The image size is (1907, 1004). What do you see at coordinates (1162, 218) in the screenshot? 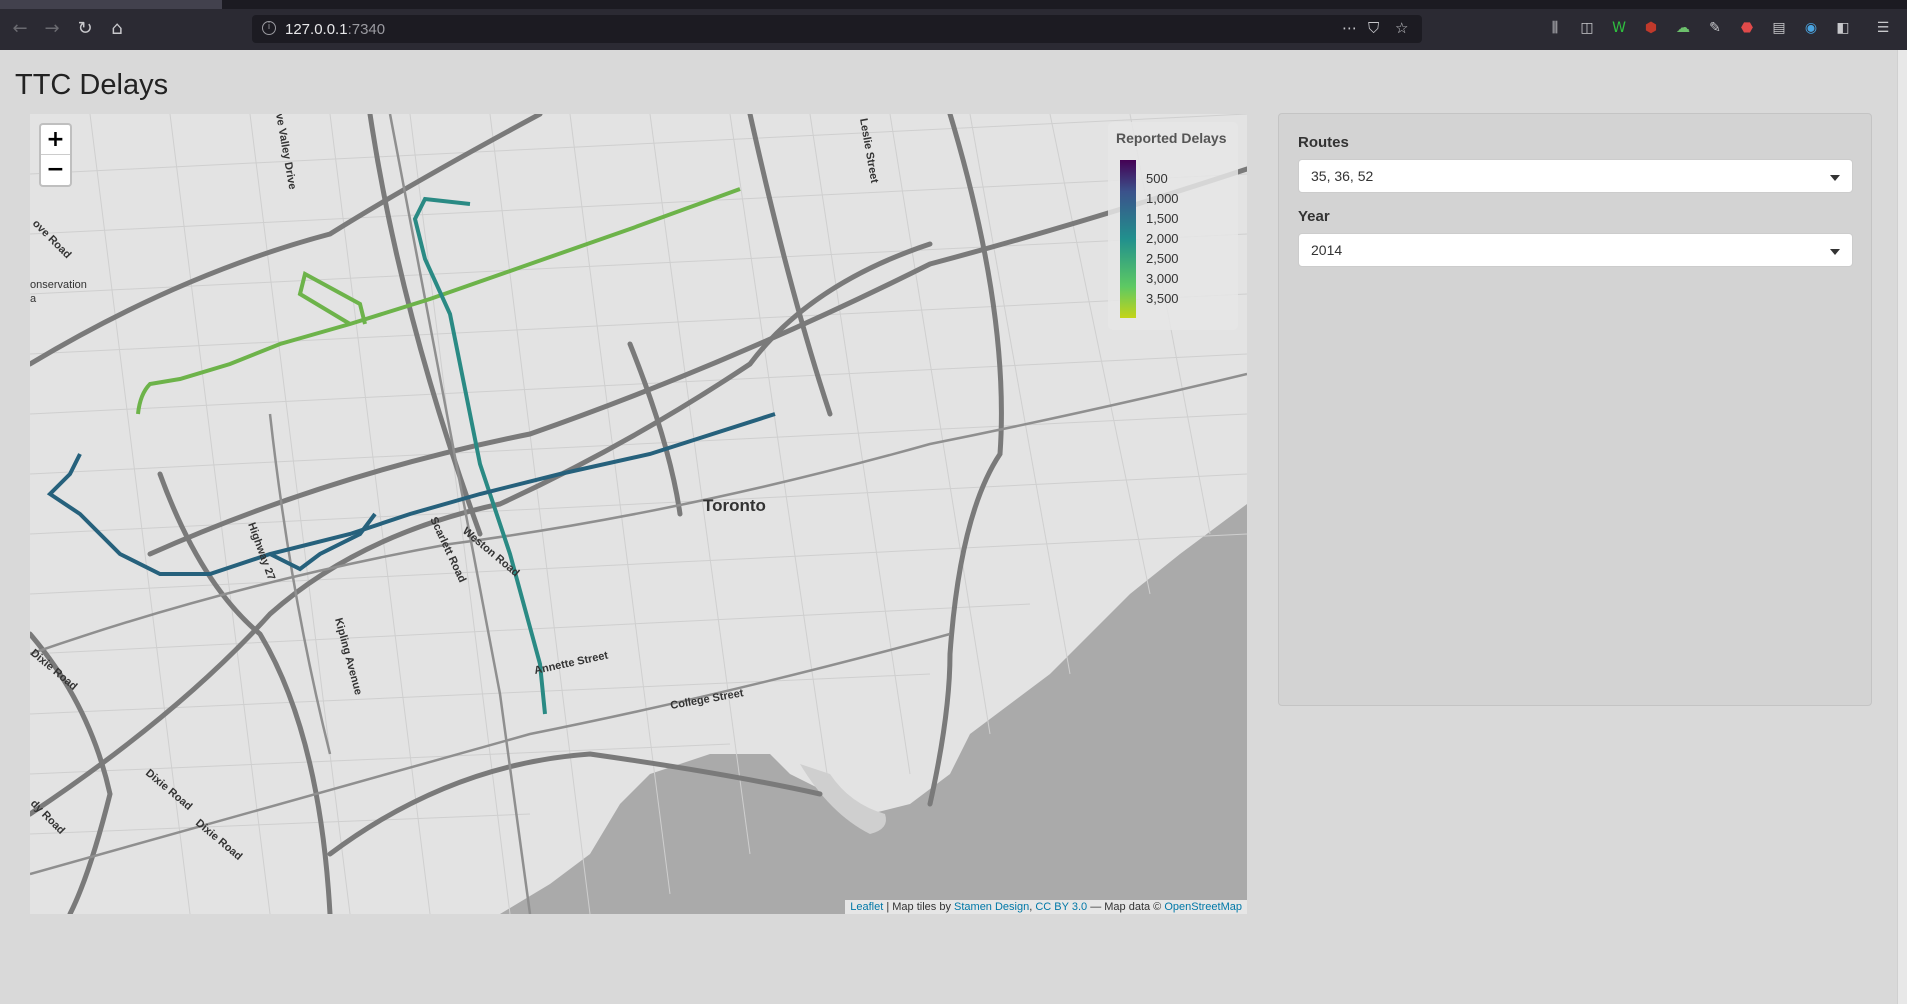
I see `legend-tick: 1,500` at bounding box center [1162, 218].